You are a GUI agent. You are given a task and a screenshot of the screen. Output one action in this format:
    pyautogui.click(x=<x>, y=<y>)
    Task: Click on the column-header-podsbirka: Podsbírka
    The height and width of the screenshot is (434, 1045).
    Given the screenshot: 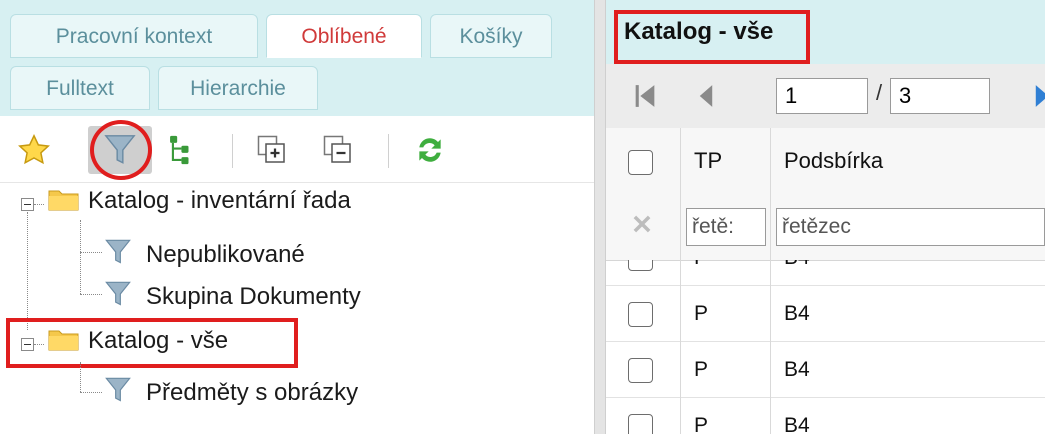 What is the action you would take?
    pyautogui.click(x=833, y=161)
    